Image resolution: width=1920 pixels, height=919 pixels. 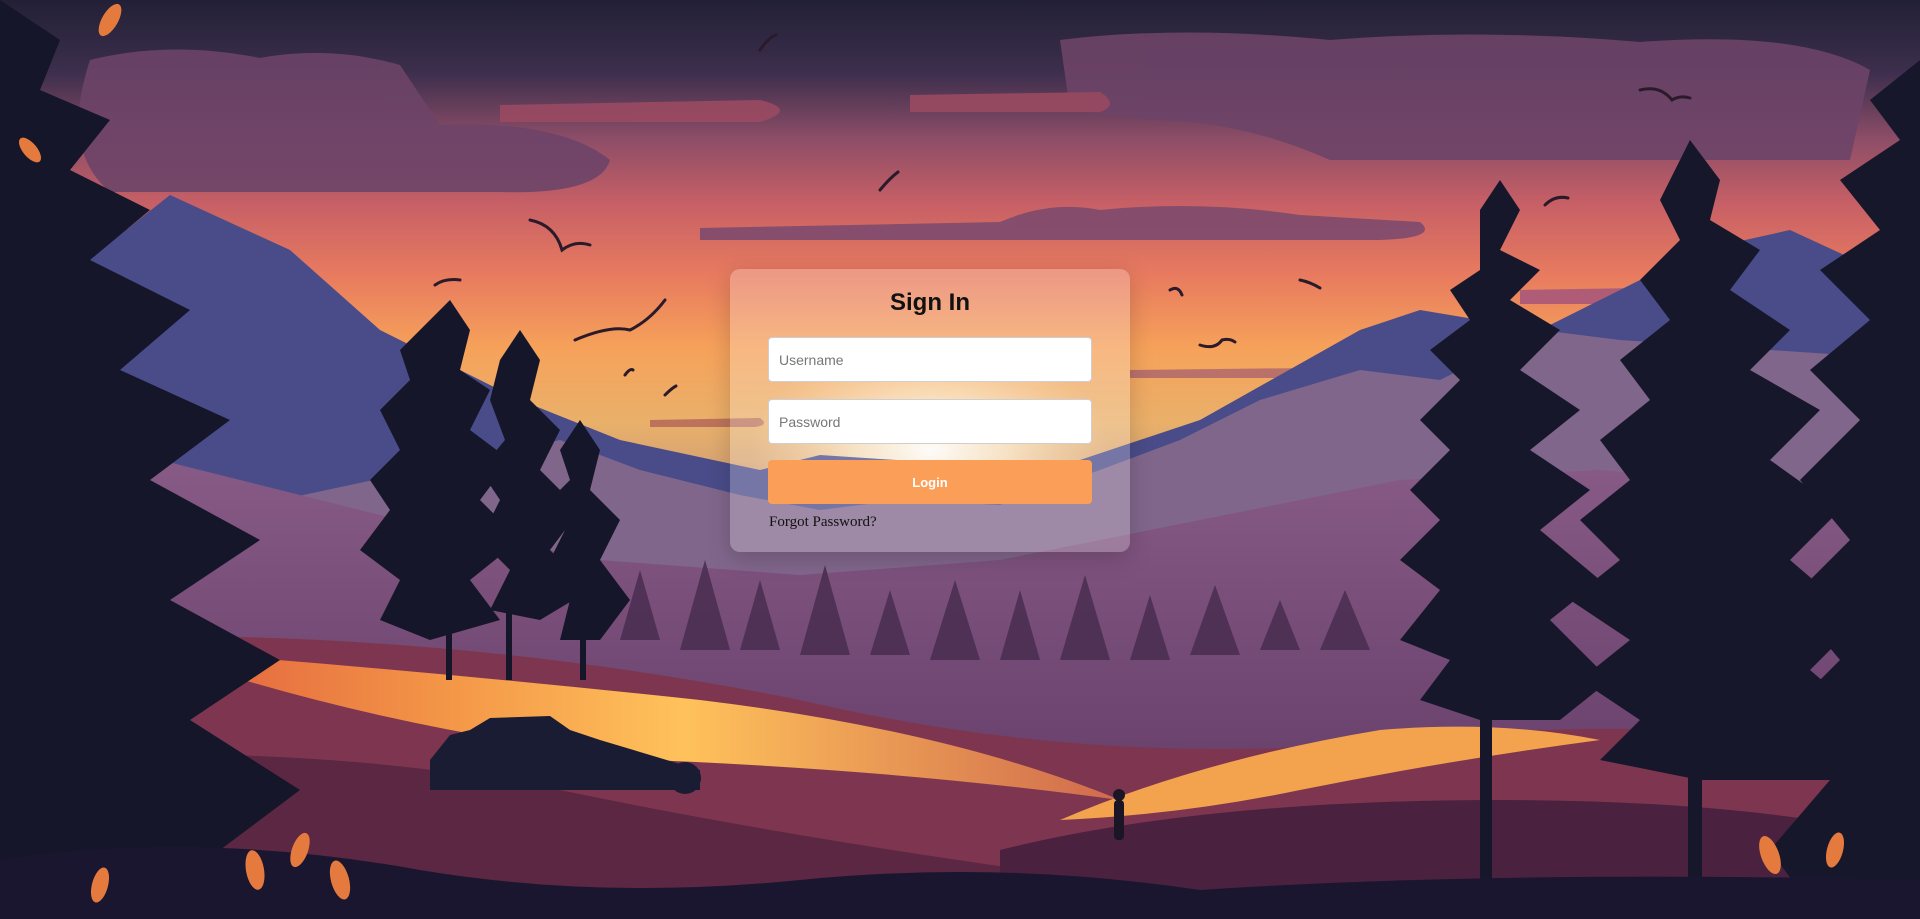 I want to click on password-input, so click(x=930, y=421).